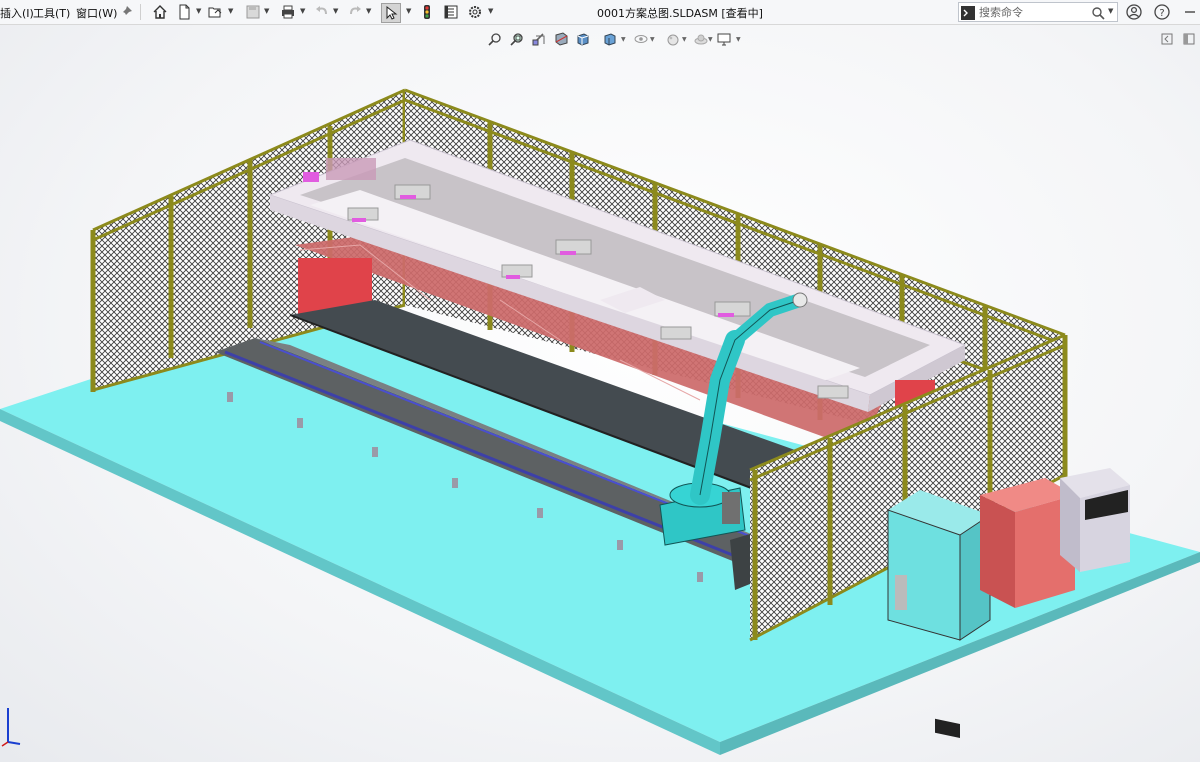  What do you see at coordinates (355, 12) in the screenshot?
I see `redo-icon` at bounding box center [355, 12].